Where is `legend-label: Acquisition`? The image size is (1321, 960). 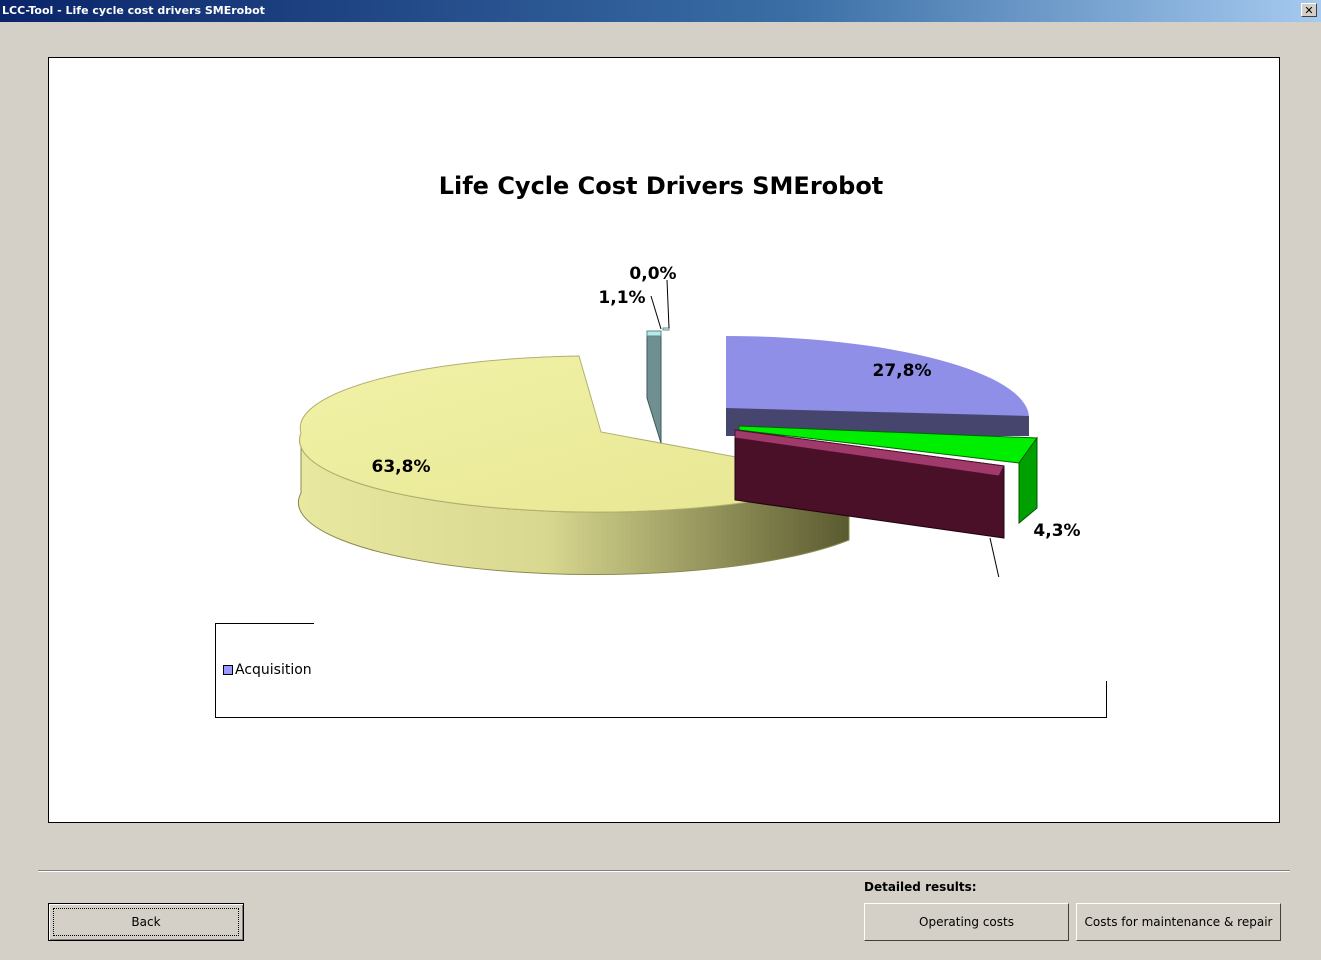
legend-label: Acquisition is located at coordinates (273, 670).